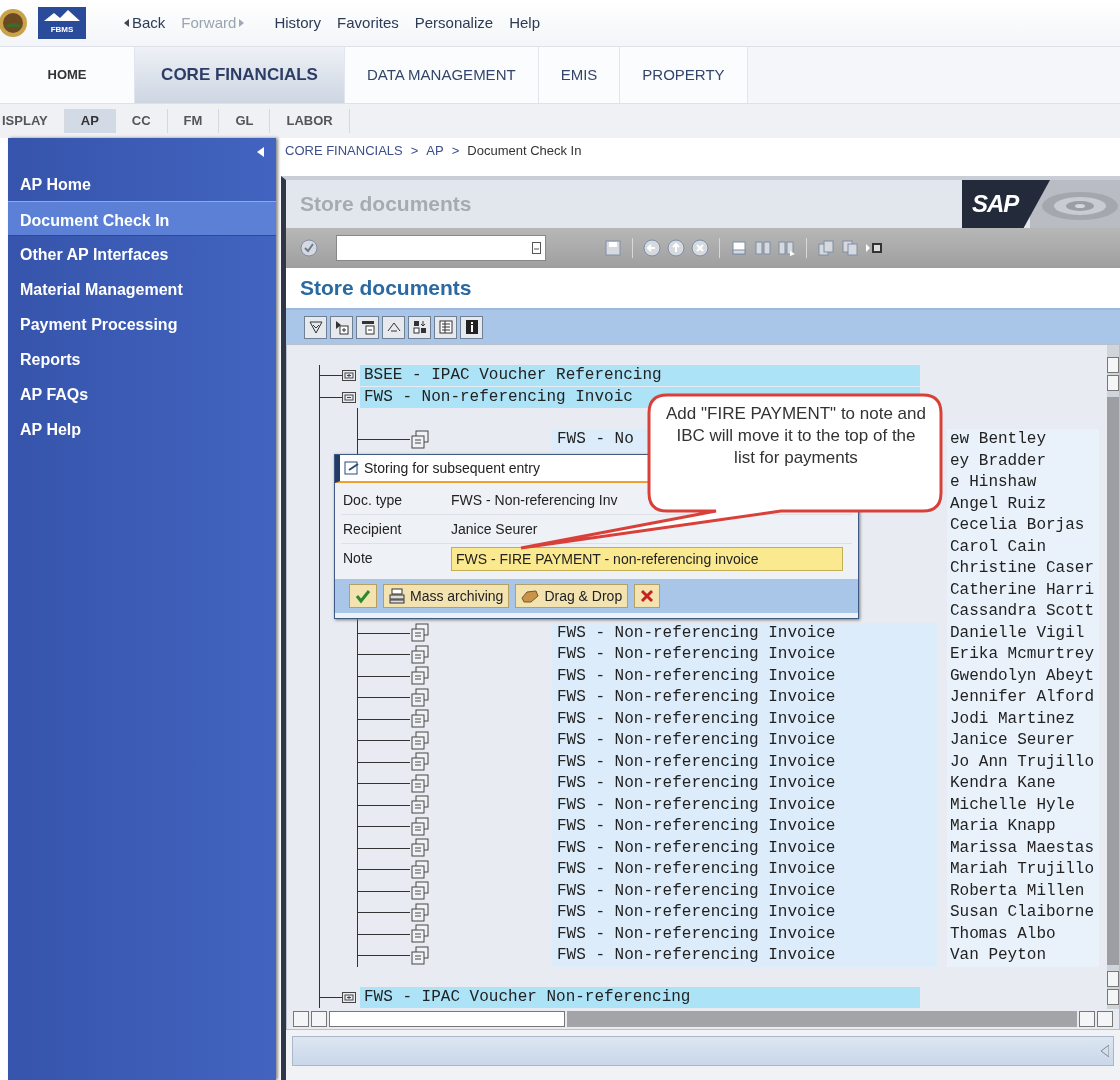  I want to click on sidebar-item: AP FAQs, so click(142, 393).